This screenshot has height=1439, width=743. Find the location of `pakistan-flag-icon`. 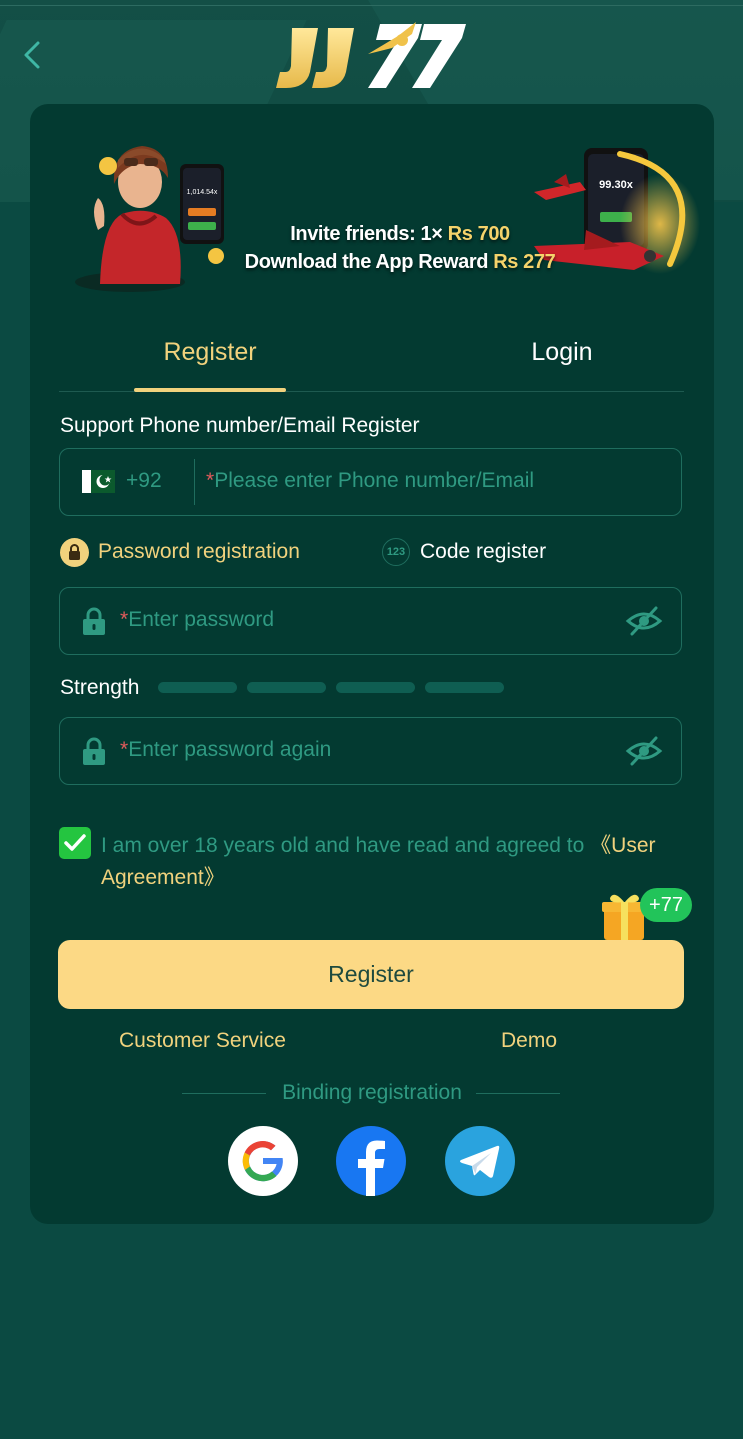

pakistan-flag-icon is located at coordinates (98, 481).